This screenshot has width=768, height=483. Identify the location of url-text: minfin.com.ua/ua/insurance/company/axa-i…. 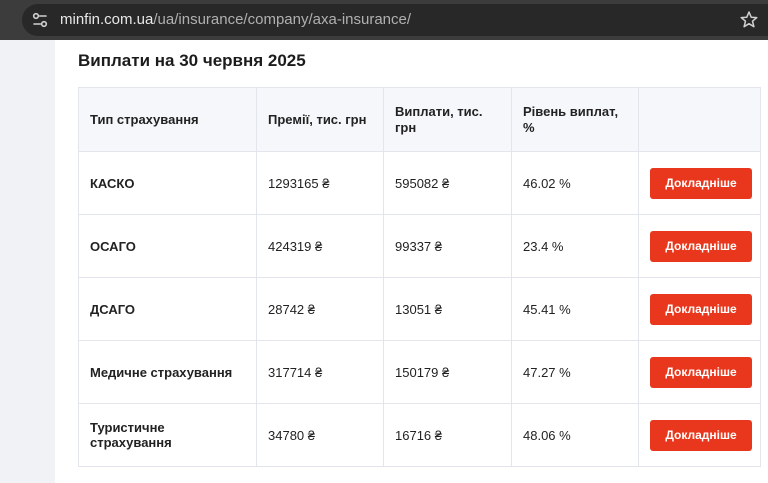
(235, 19).